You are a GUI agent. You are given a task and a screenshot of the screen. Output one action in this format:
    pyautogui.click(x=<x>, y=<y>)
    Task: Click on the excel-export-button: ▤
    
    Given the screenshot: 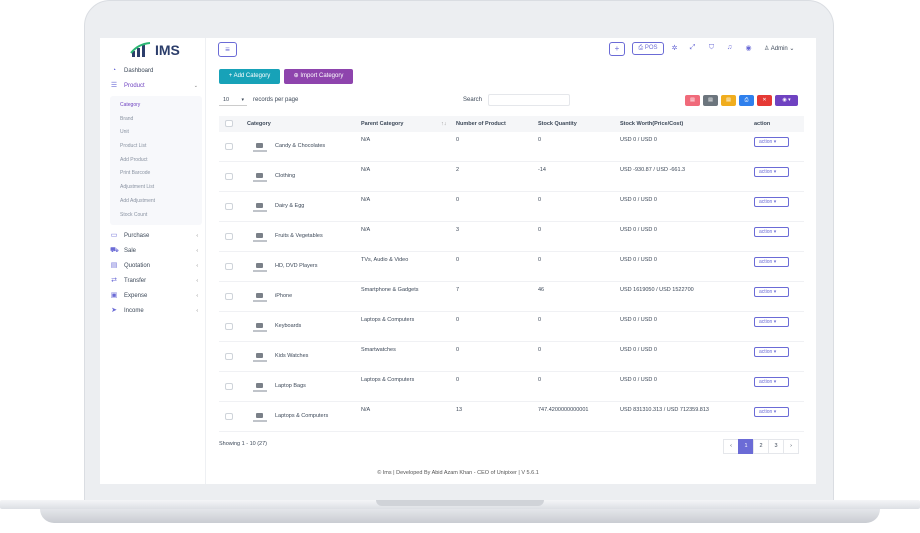 What is the action you would take?
    pyautogui.click(x=728, y=100)
    